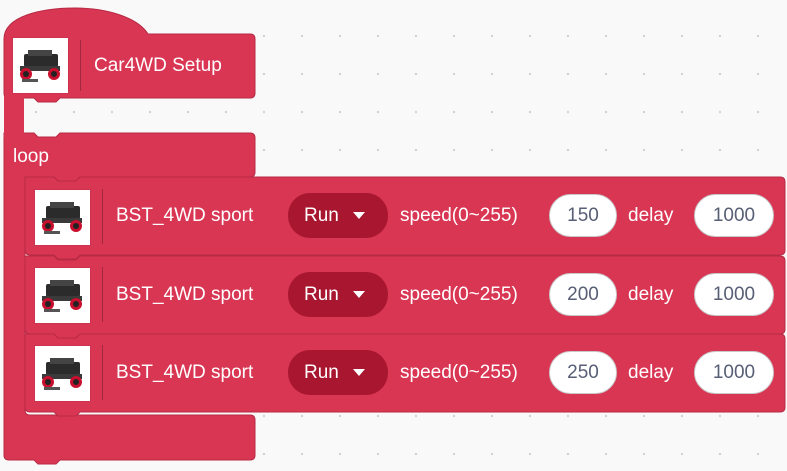 The height and width of the screenshot is (471, 787). I want to click on speed-input: 150, so click(583, 215).